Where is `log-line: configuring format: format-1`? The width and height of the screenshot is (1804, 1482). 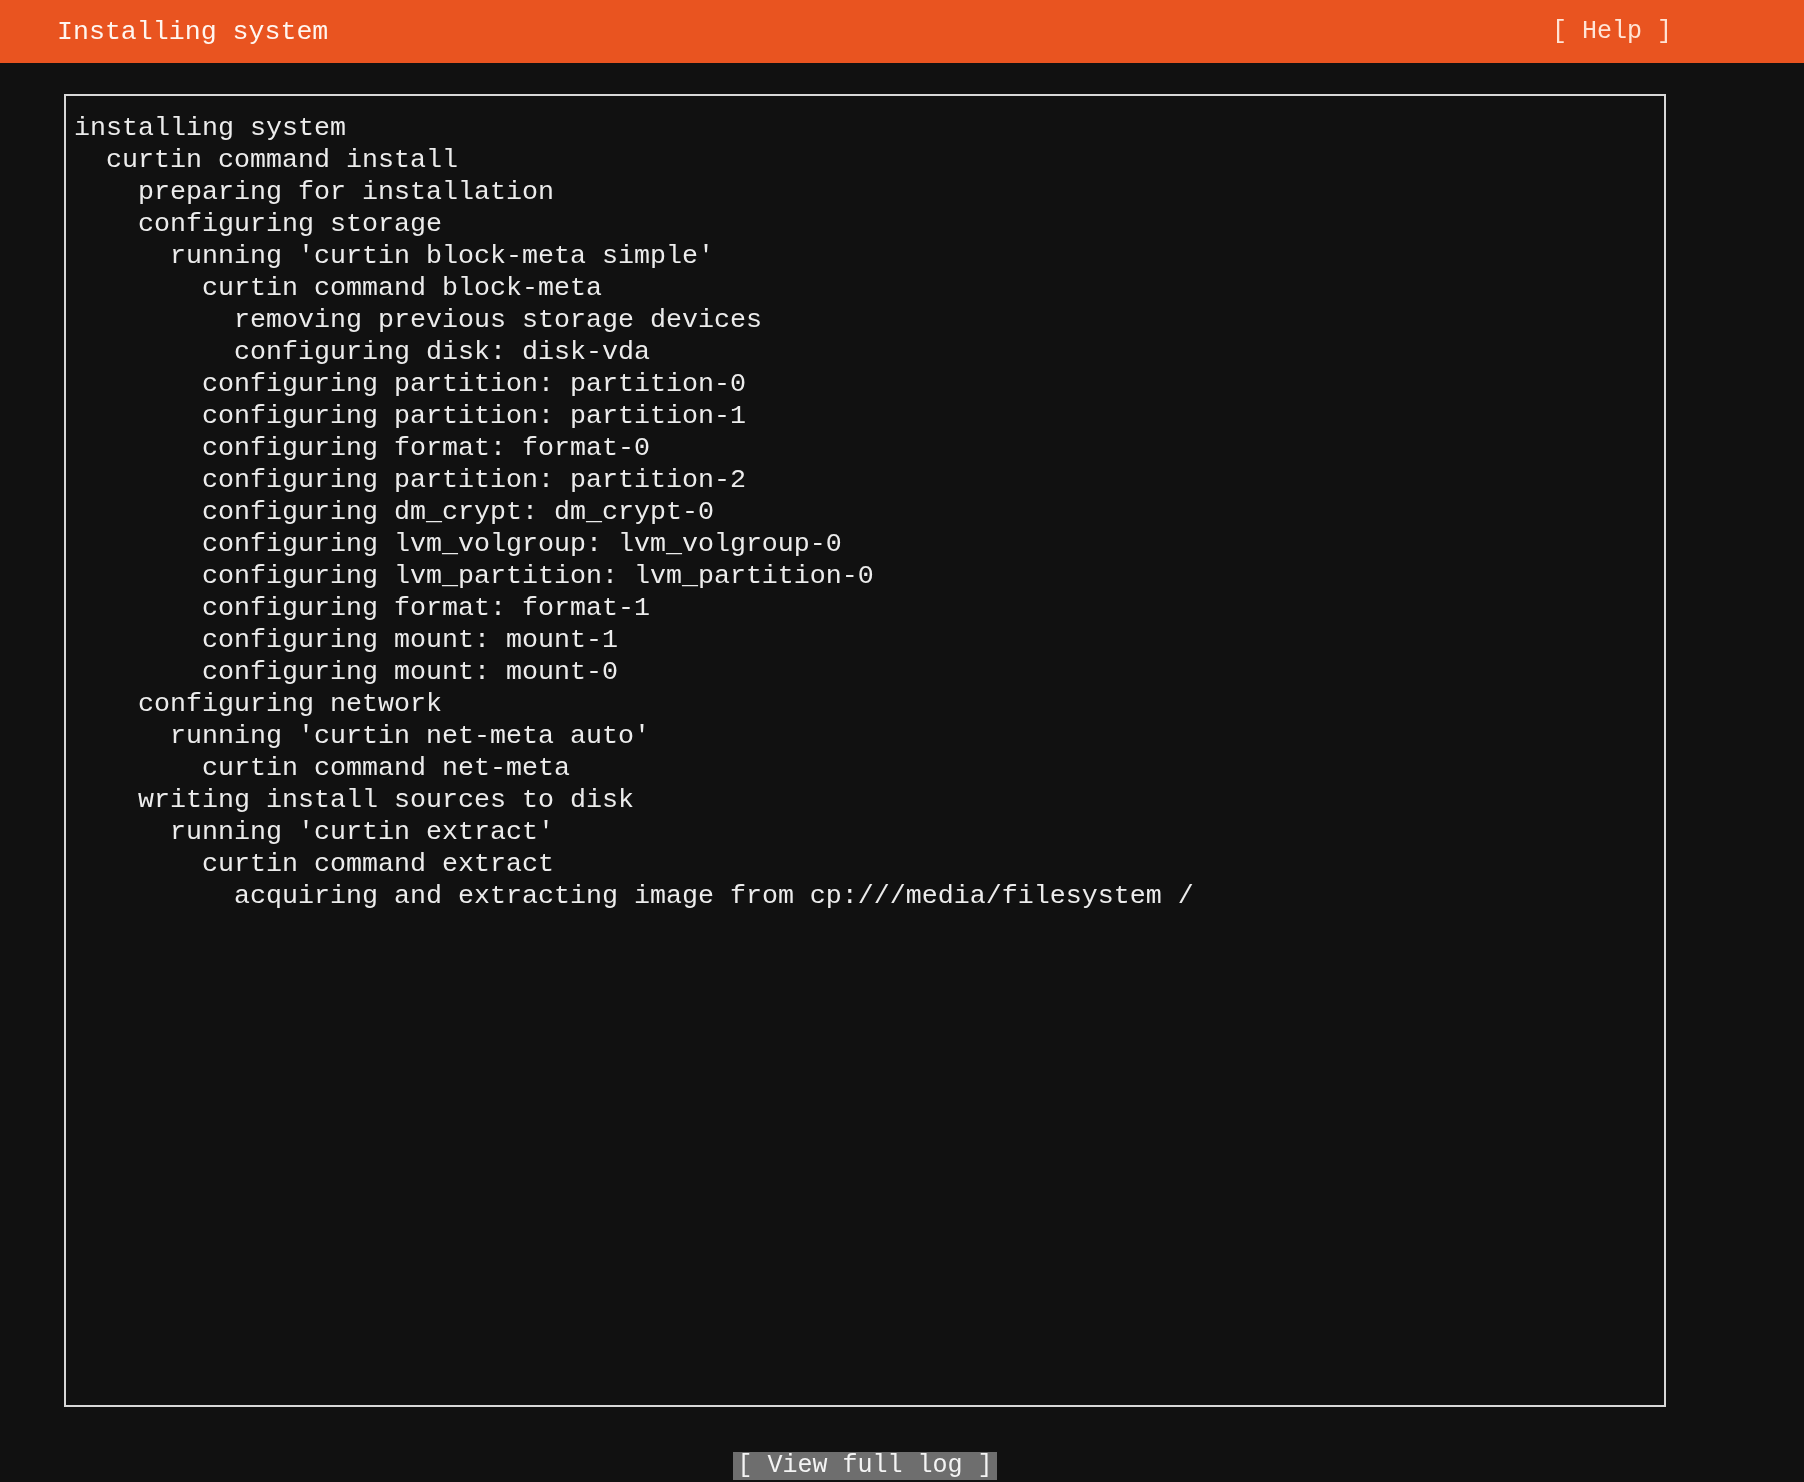
log-line: configuring format: format-1 is located at coordinates (426, 608).